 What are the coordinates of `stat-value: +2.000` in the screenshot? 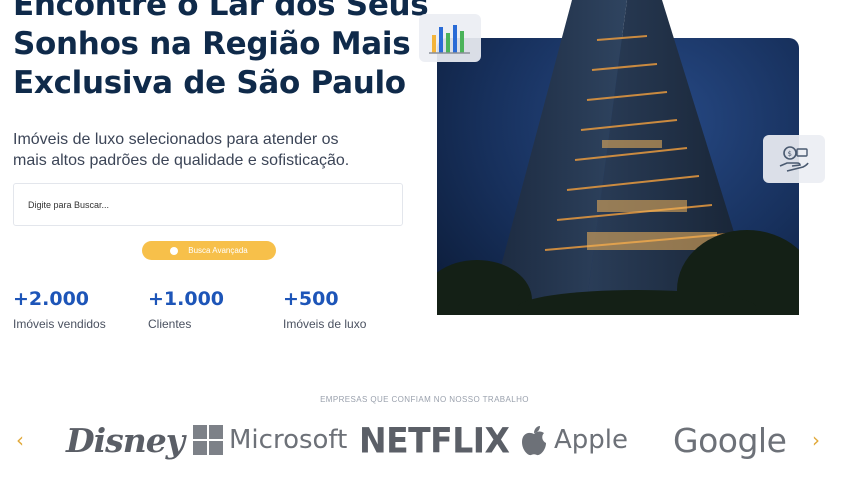 It's located at (51, 299).